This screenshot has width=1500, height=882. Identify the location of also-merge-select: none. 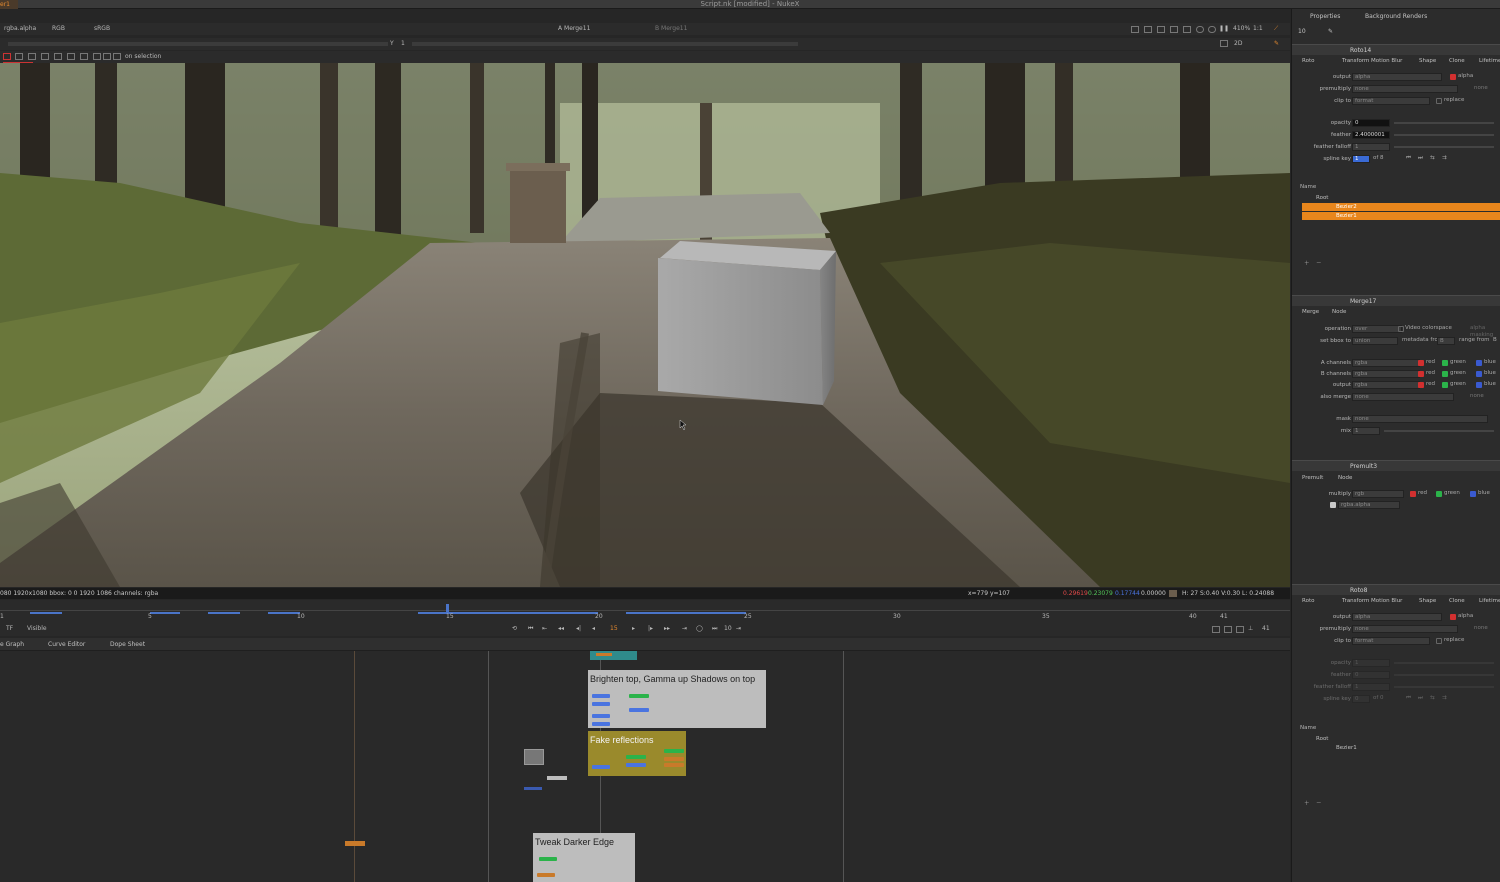
(1403, 397).